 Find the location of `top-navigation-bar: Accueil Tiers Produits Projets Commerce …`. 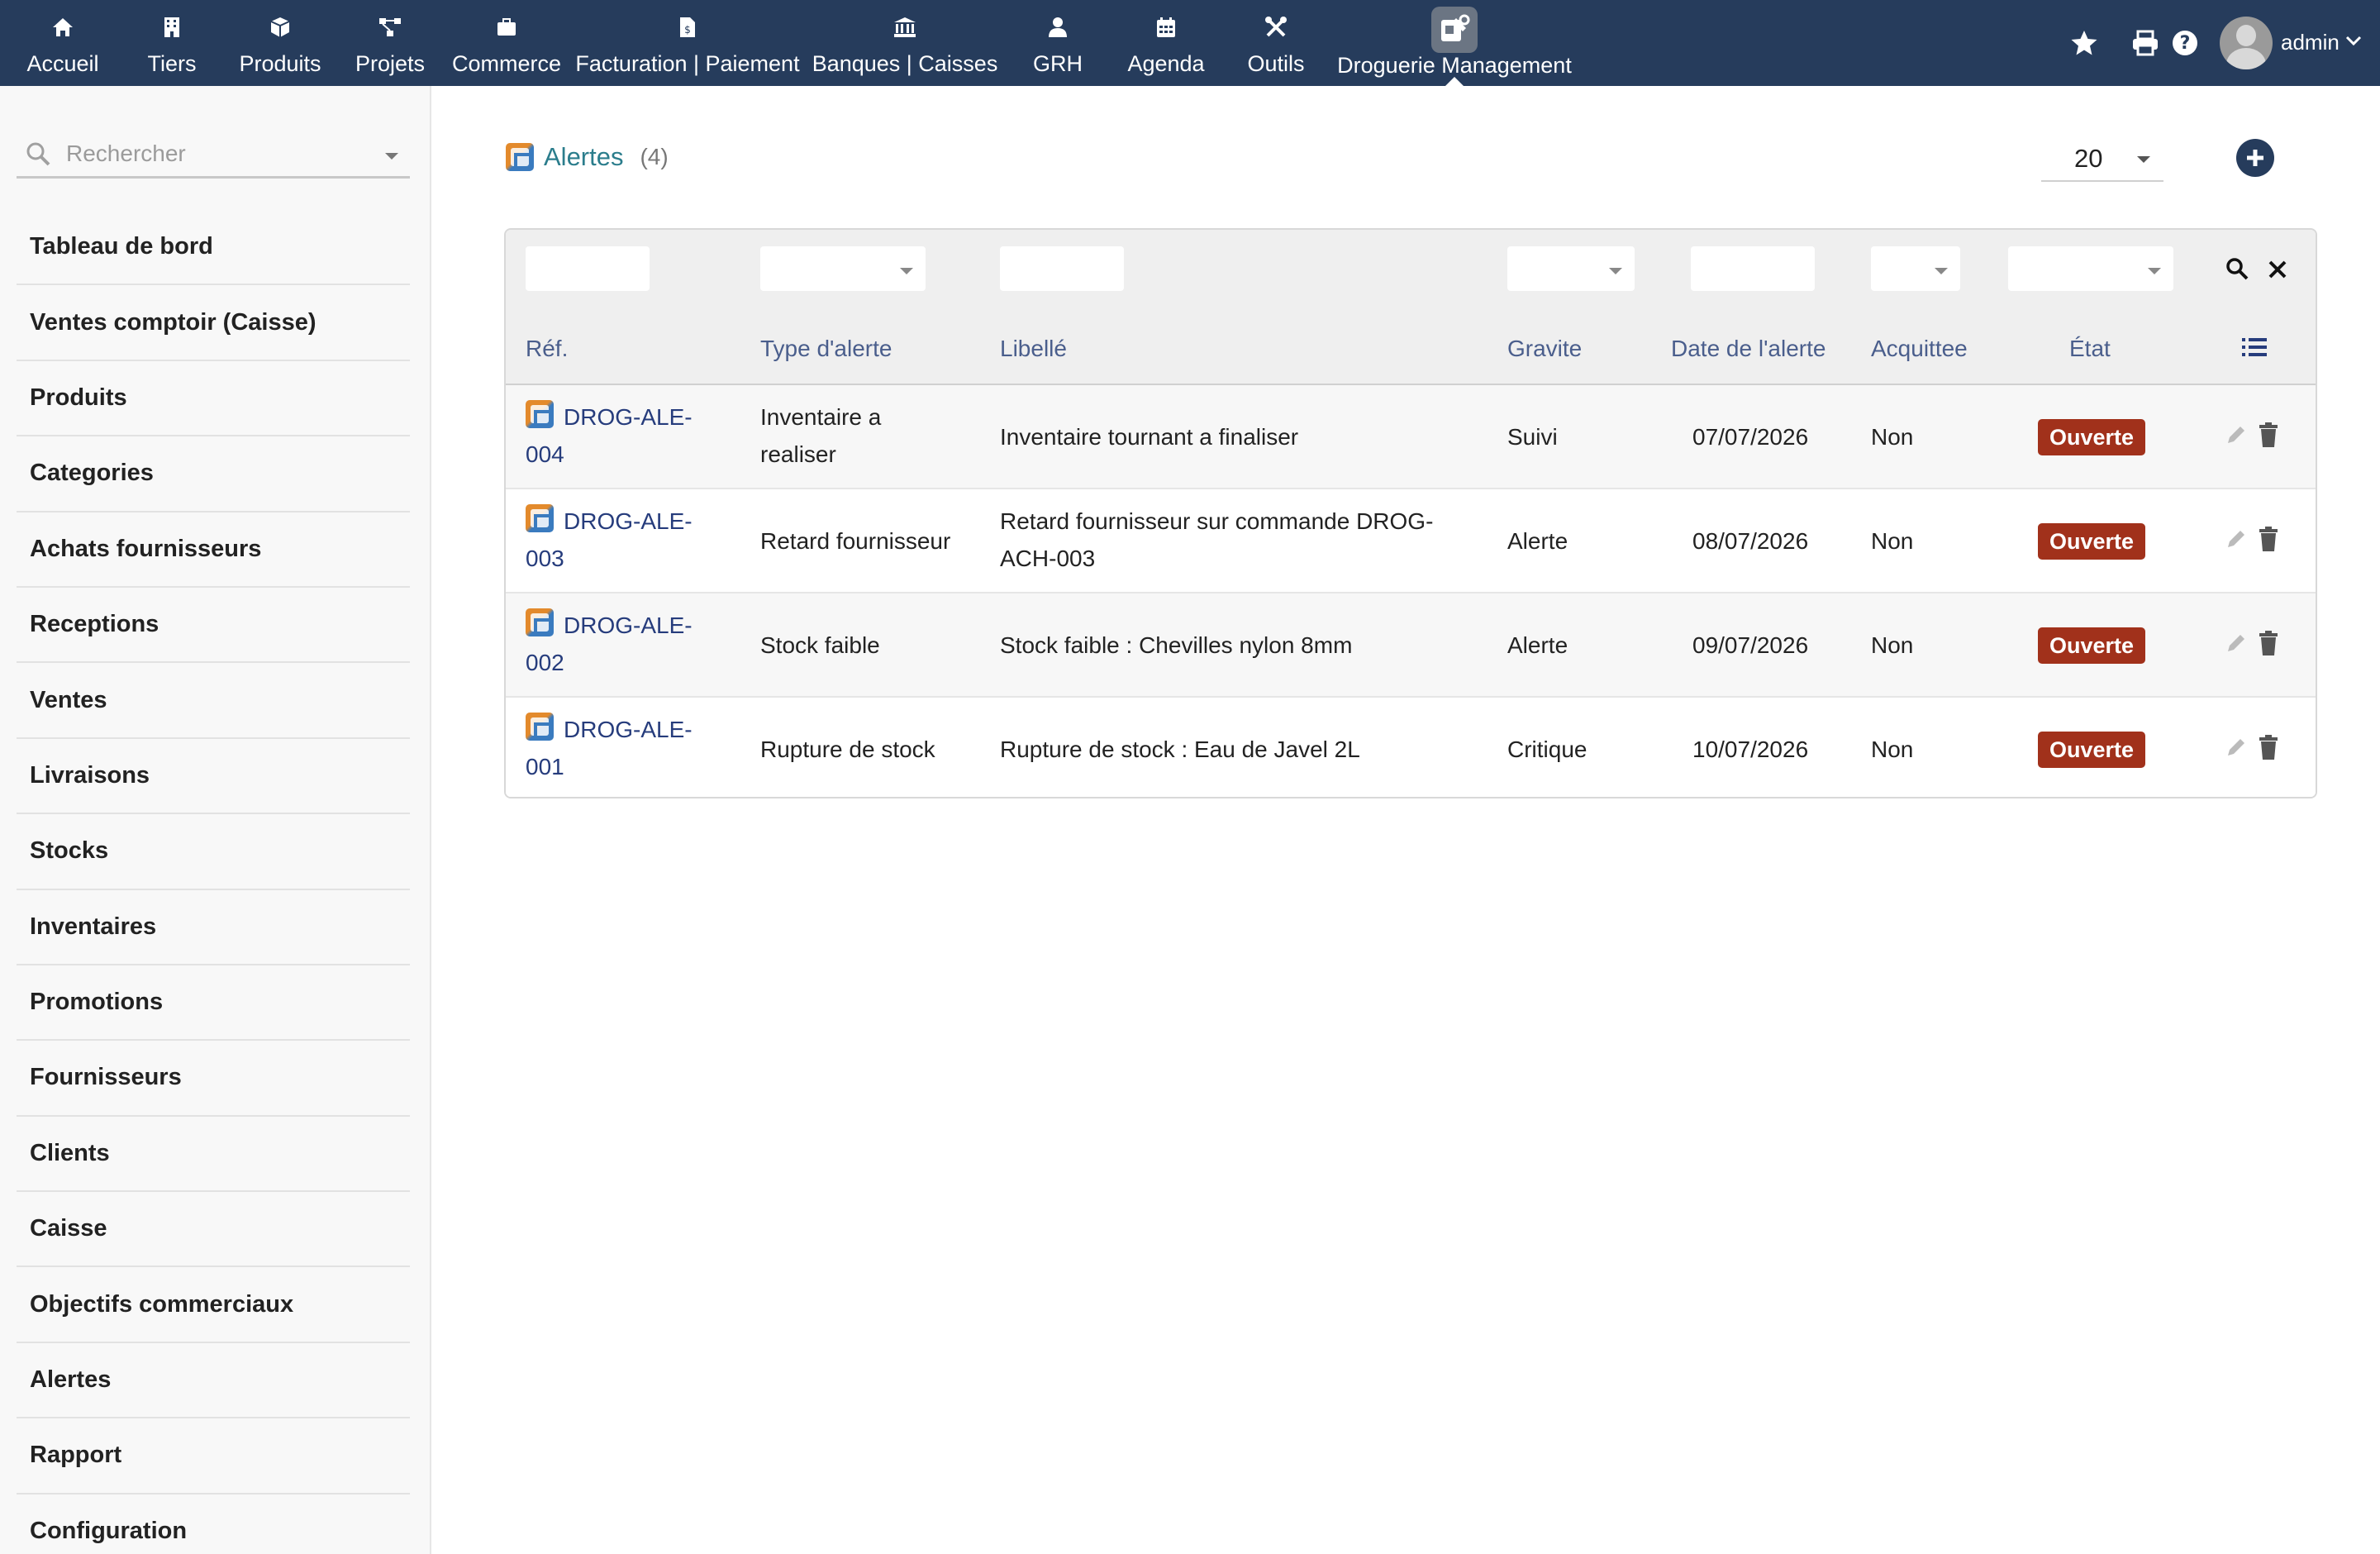

top-navigation-bar: Accueil Tiers Produits Projets Commerce … is located at coordinates (1190, 43).